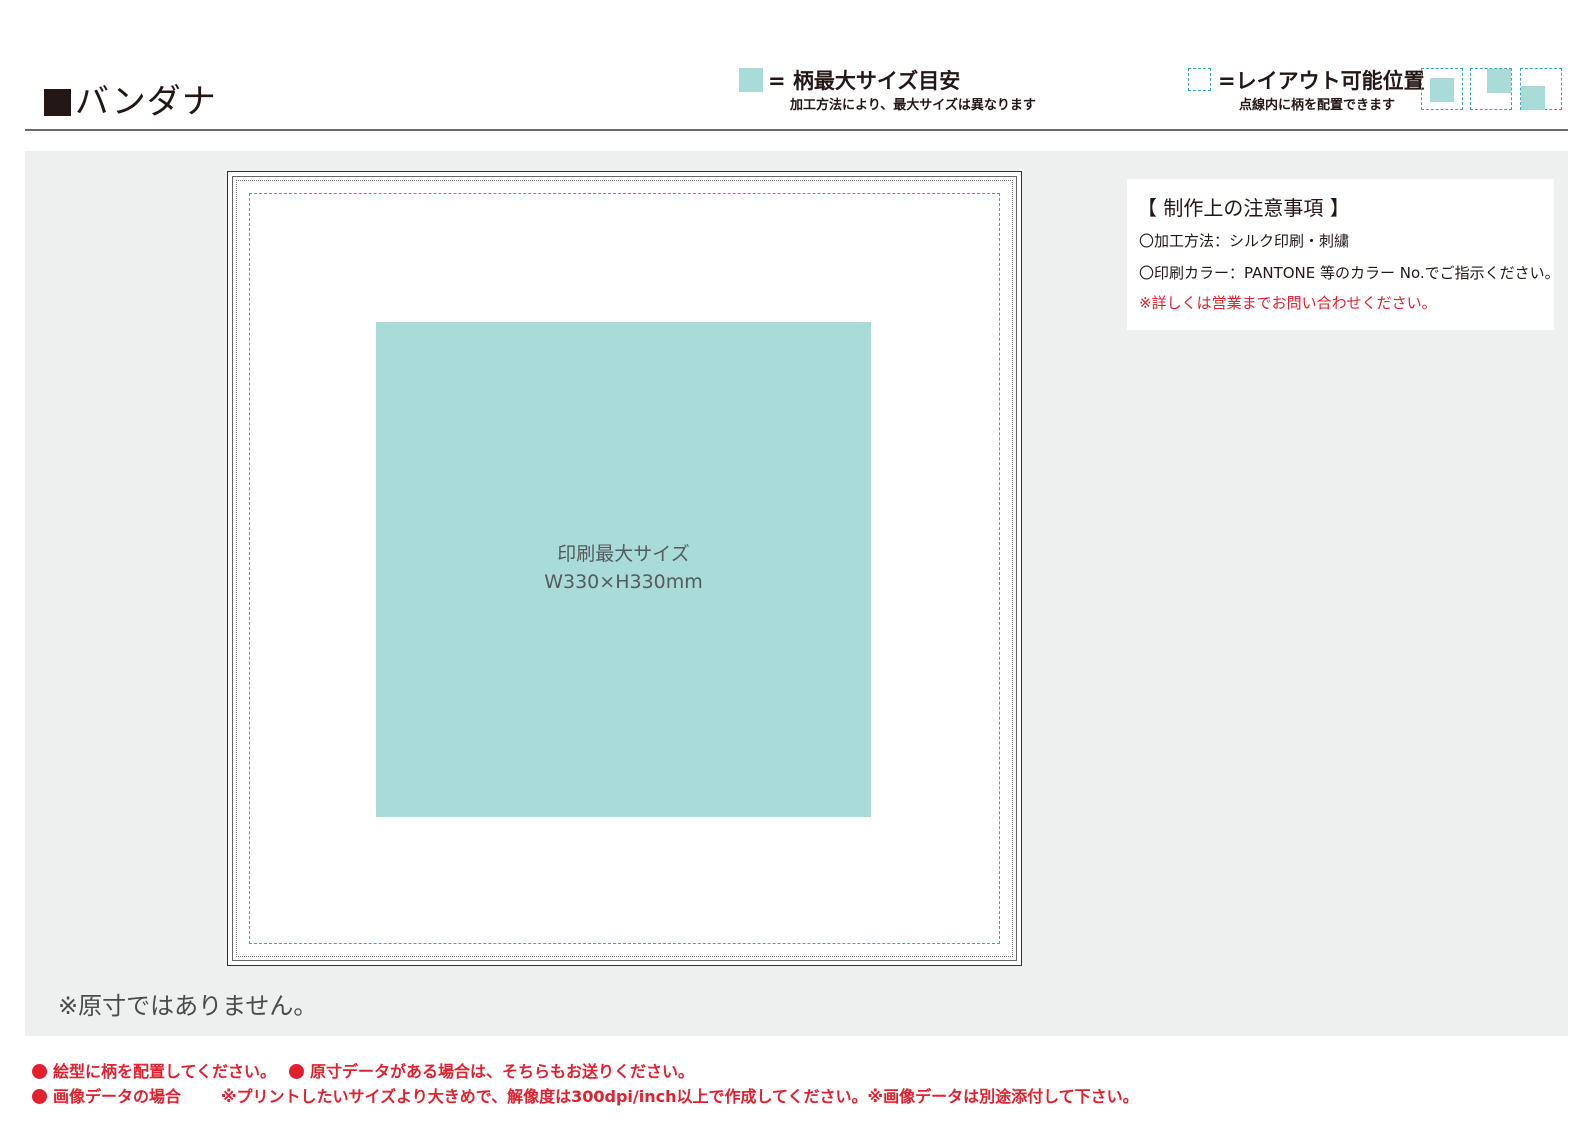 The height and width of the screenshot is (1122, 1587). What do you see at coordinates (1199, 79) in the screenshot?
I see `dashed-box-icon` at bounding box center [1199, 79].